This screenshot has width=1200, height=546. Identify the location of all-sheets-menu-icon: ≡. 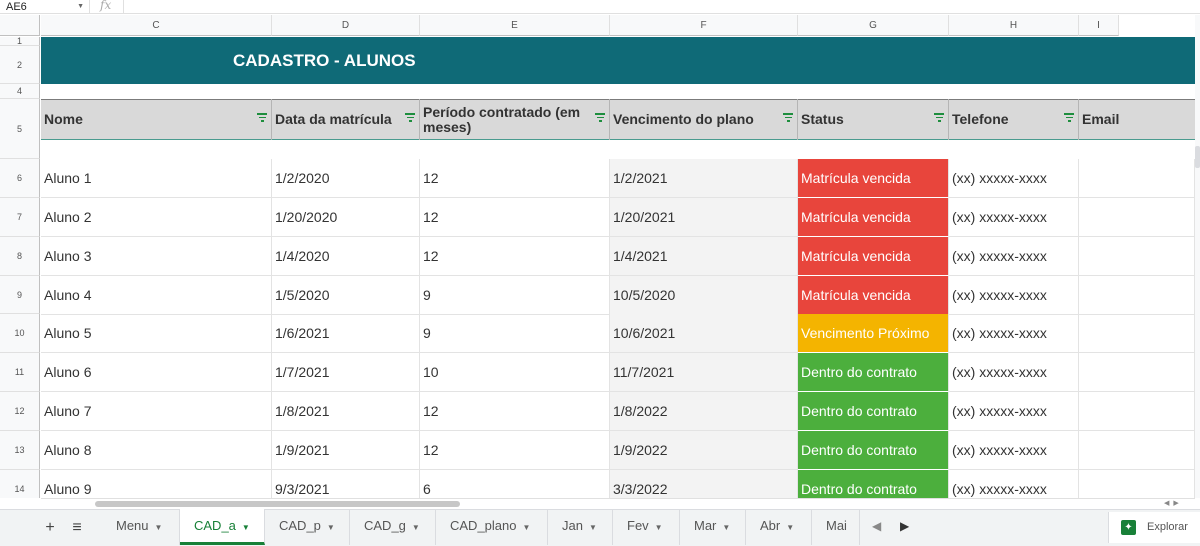
(77, 527).